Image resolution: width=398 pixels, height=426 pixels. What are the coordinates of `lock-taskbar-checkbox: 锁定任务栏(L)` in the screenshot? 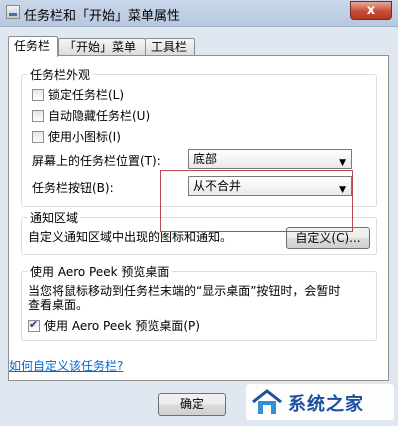 It's located at (78, 94).